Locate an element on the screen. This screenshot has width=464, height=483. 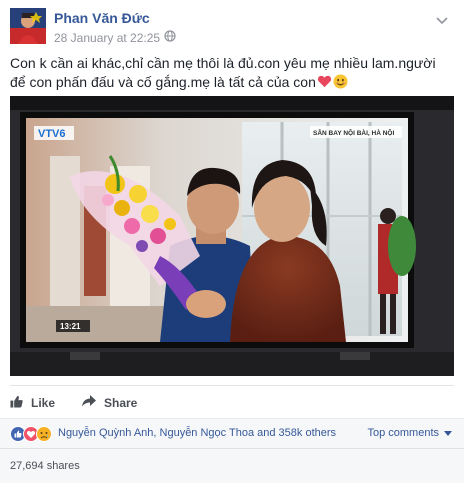
location-caption: SÂN BAY NỘI BÀI, HÀ NỘI is located at coordinates (356, 132).